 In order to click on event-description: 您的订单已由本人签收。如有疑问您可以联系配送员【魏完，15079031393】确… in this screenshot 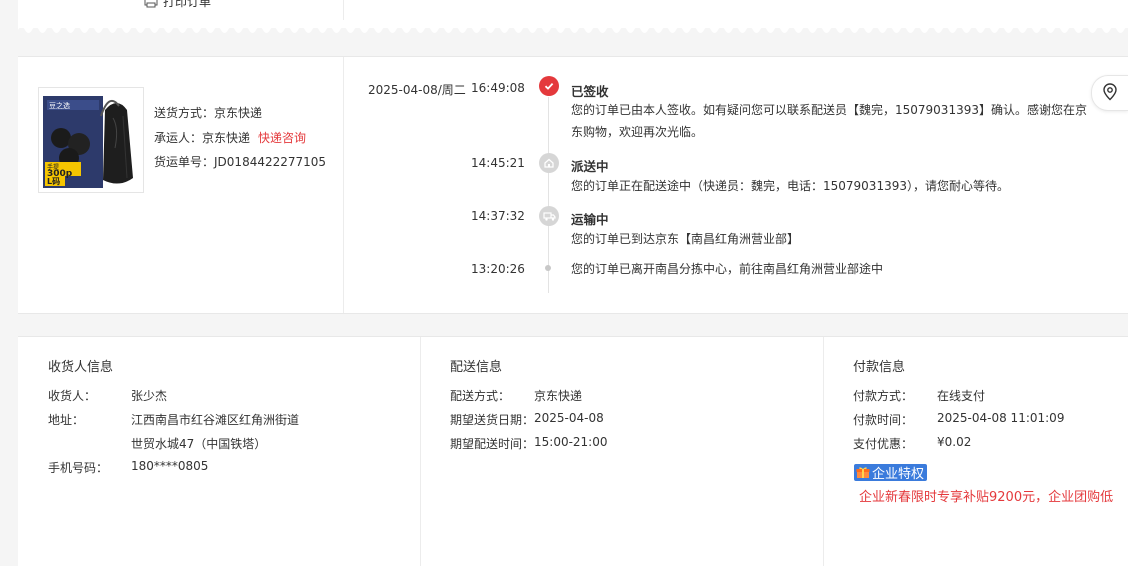, I will do `click(829, 121)`.